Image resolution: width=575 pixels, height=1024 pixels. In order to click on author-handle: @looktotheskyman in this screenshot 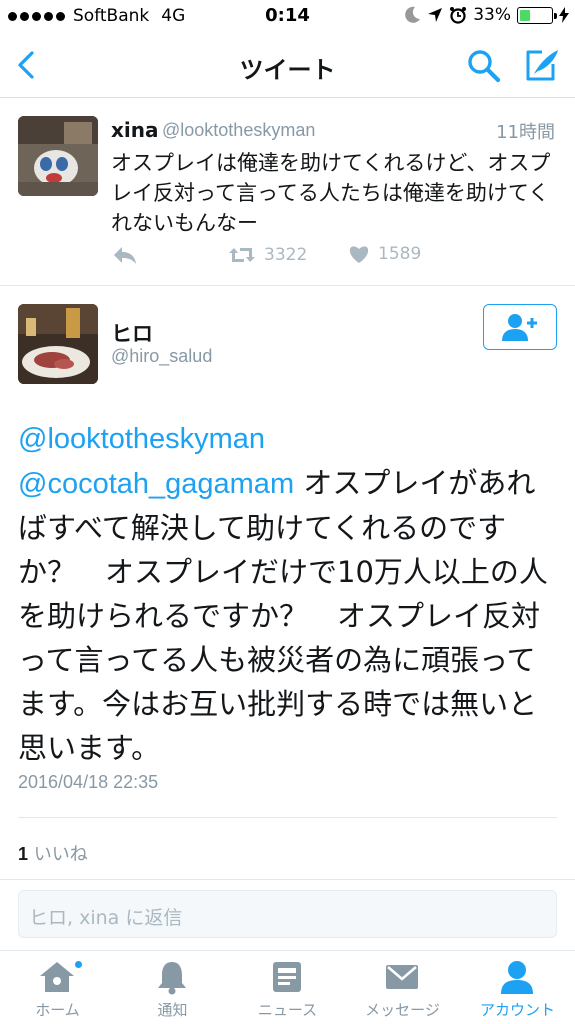, I will do `click(238, 130)`.